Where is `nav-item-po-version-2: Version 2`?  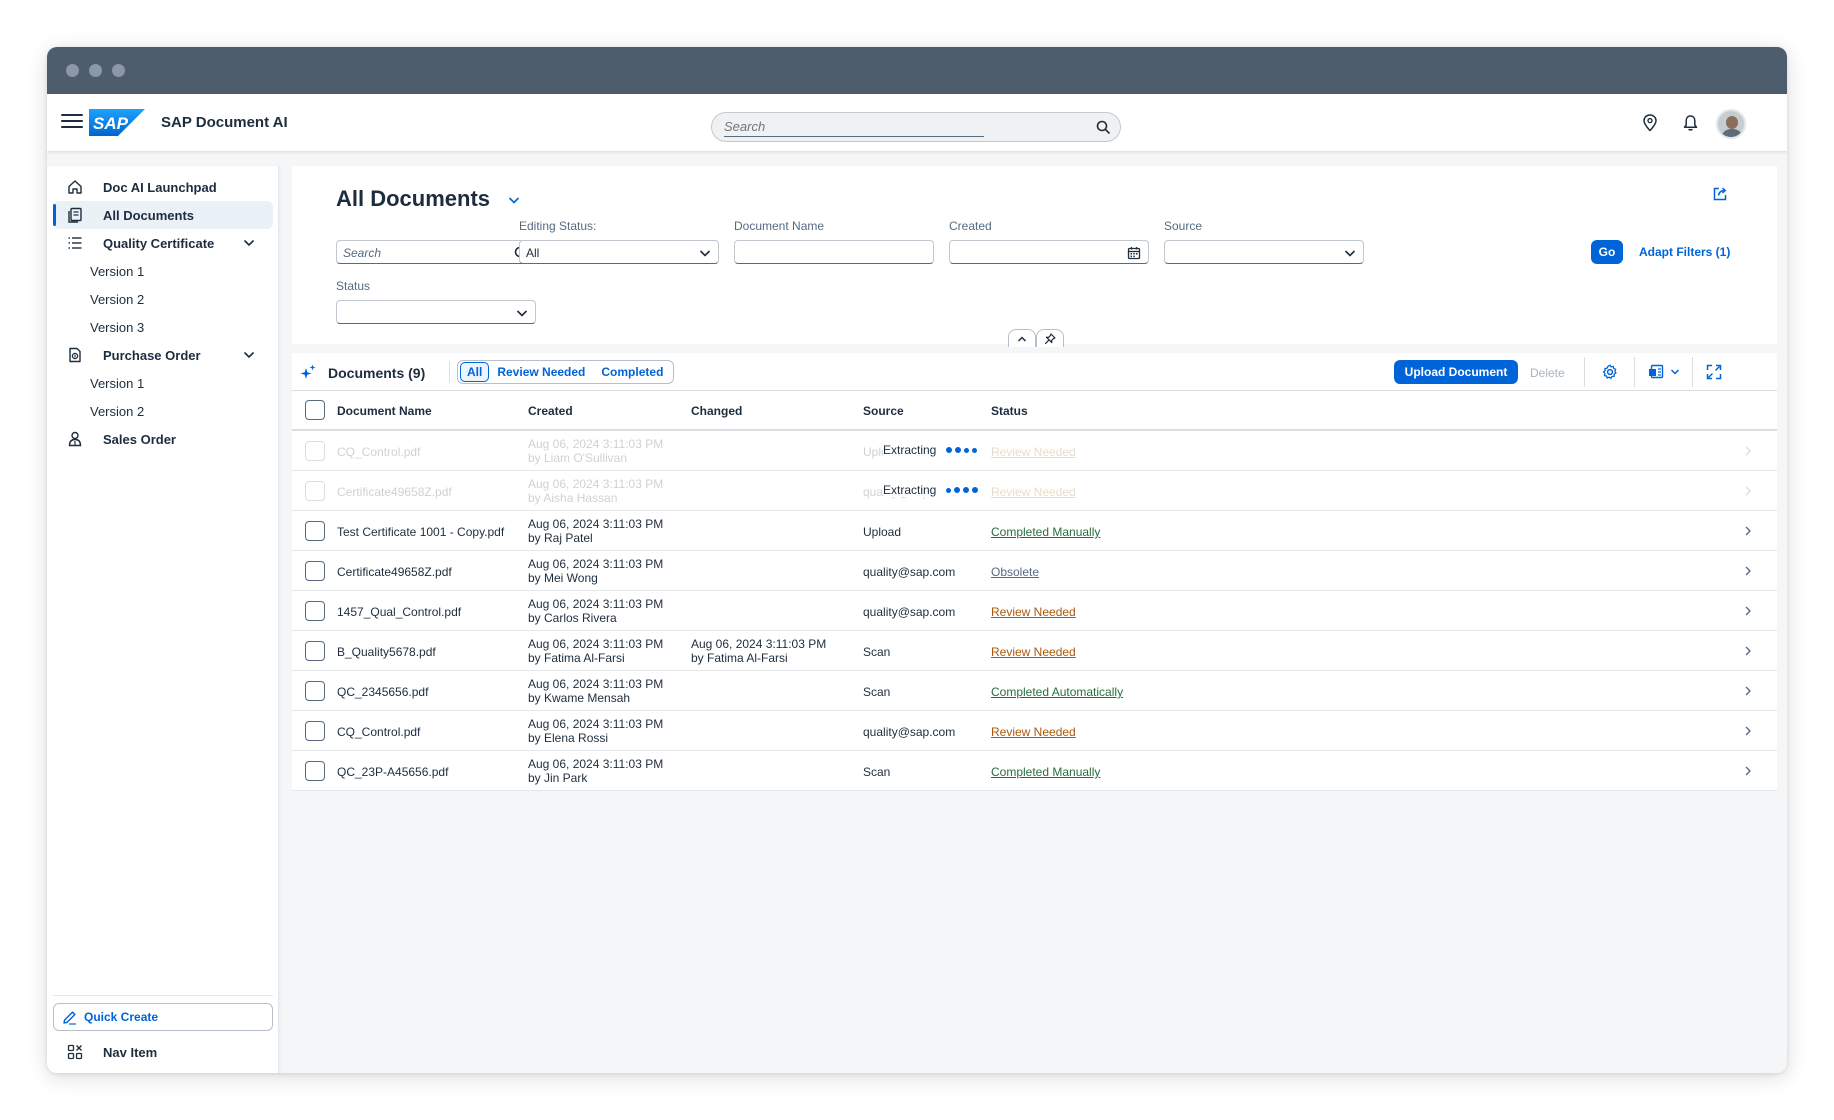 nav-item-po-version-2: Version 2 is located at coordinates (163, 411).